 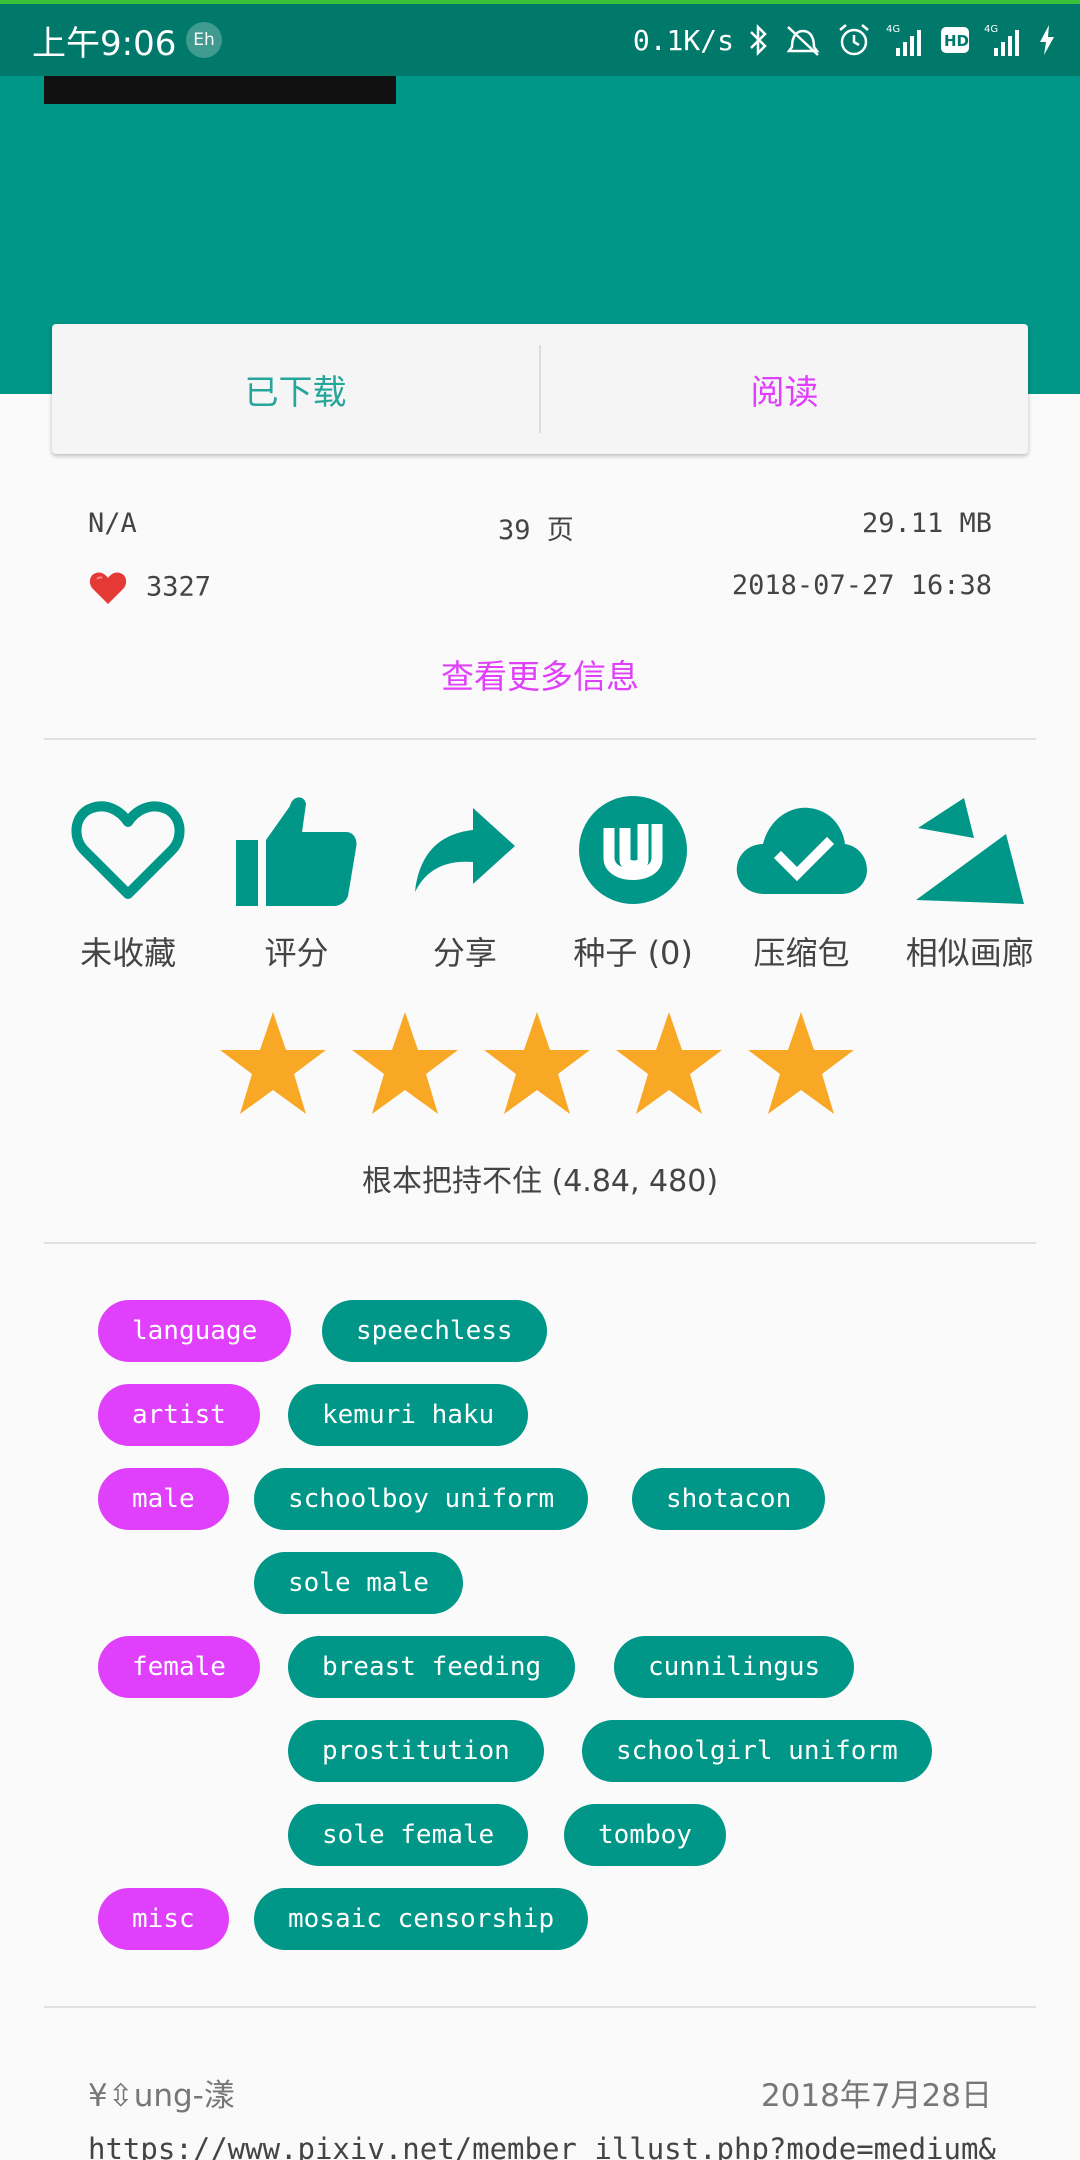 What do you see at coordinates (548, 1415) in the screenshot?
I see `tag-group-artist: artist kemuri haku` at bounding box center [548, 1415].